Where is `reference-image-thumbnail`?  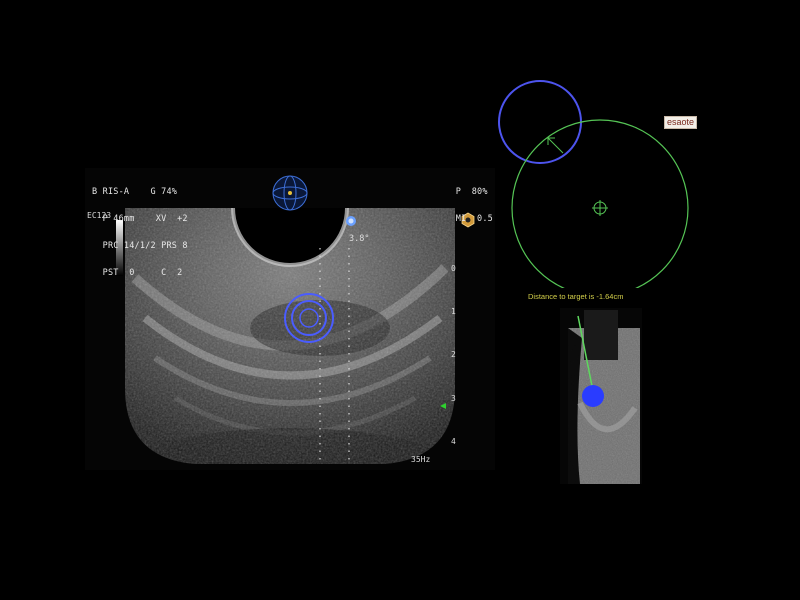 reference-image-thumbnail is located at coordinates (601, 396).